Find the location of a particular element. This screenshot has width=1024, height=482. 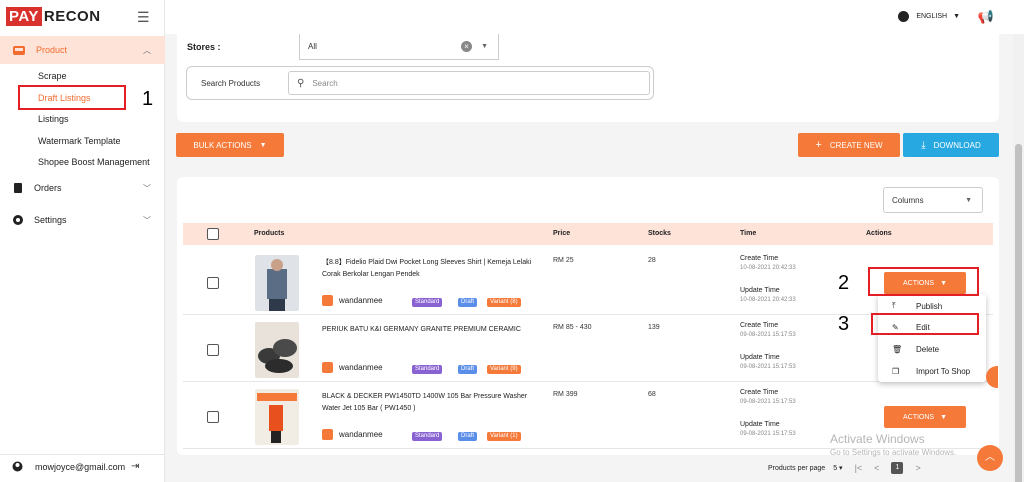

select-all-checkbox is located at coordinates (213, 234).